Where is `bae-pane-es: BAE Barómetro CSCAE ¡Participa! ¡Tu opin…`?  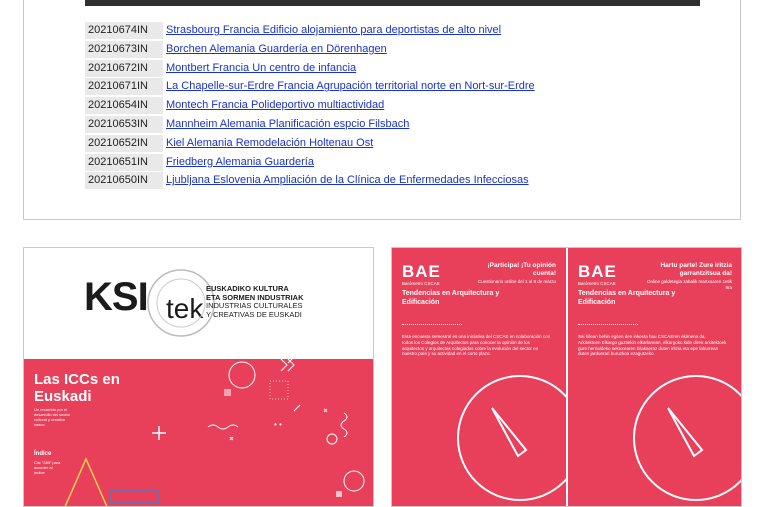
bae-pane-es: BAE Barómetro CSCAE ¡Participa! ¡Tu opin… is located at coordinates (479, 377).